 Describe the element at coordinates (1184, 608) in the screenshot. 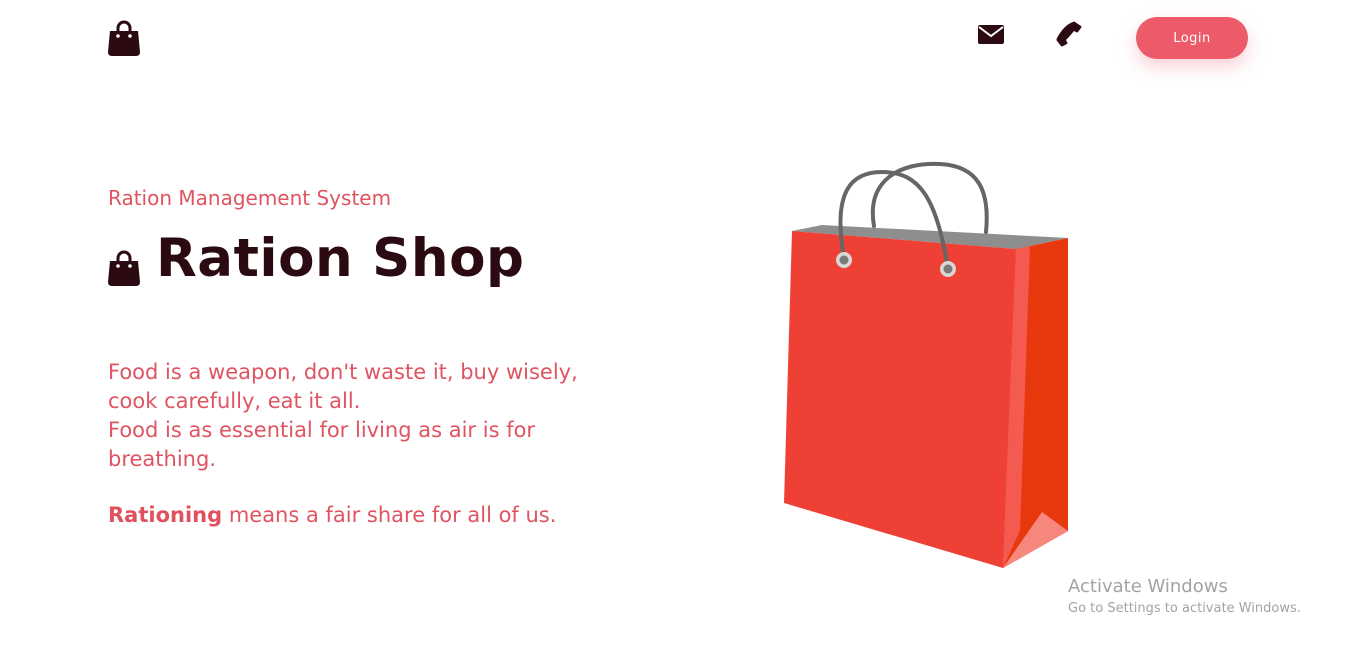

I see `windows-watermark-subtitle: Go to Settings to activate Windows.` at that location.